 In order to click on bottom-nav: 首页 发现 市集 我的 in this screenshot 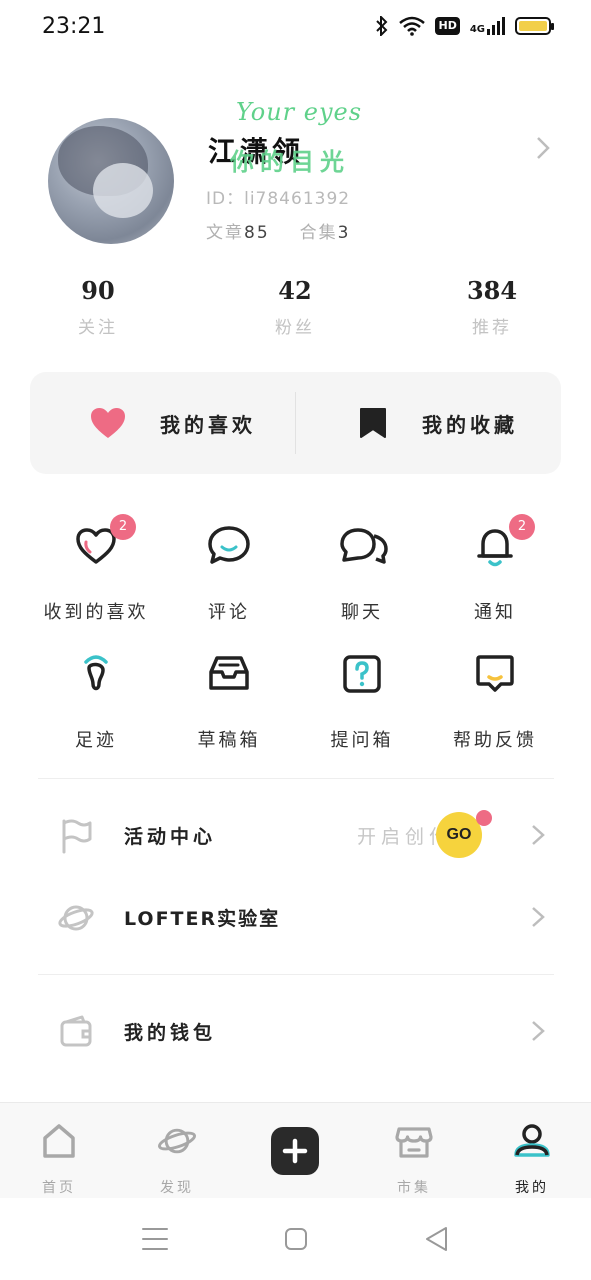, I will do `click(295, 1150)`.